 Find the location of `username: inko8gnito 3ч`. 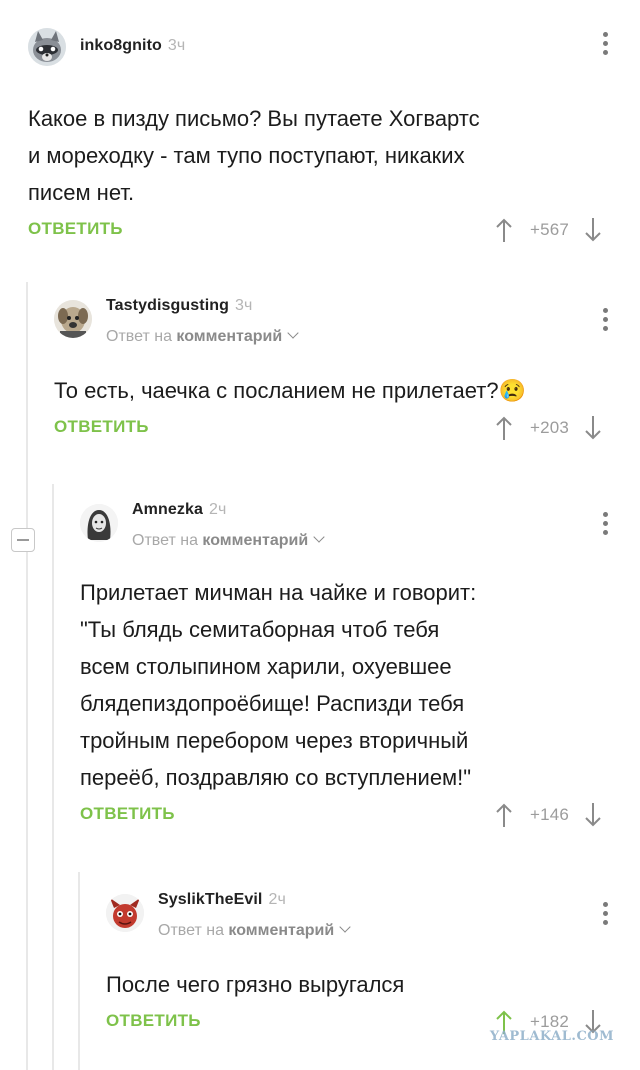

username: inko8gnito 3ч is located at coordinates (132, 46).